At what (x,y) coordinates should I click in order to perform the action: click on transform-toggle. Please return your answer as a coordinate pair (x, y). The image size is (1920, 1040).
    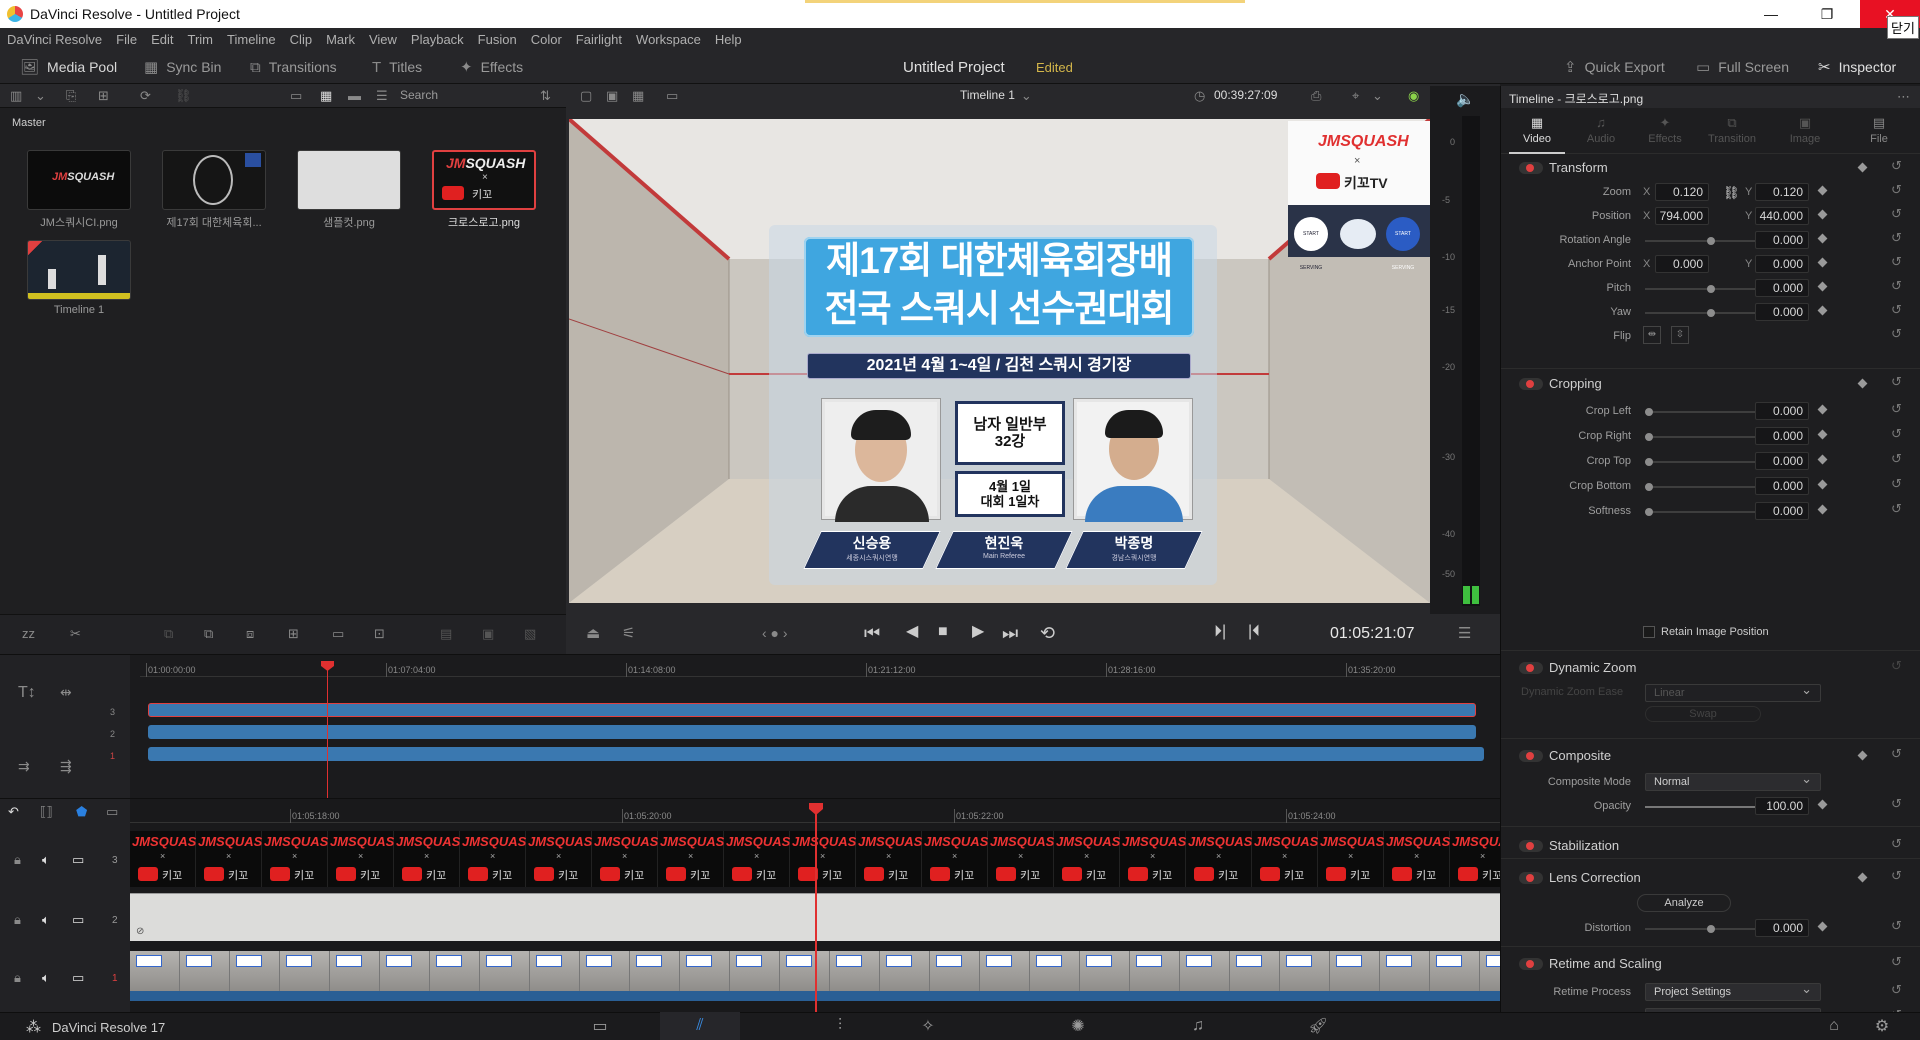
    Looking at the image, I should click on (1531, 168).